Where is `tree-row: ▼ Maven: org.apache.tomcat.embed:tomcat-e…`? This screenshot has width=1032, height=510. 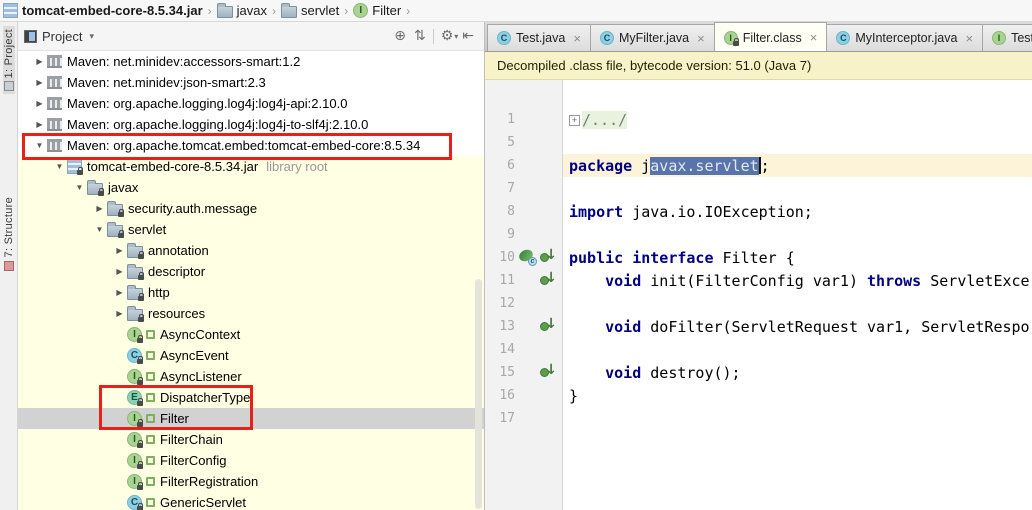 tree-row: ▼ Maven: org.apache.tomcat.embed:tomcat-e… is located at coordinates (251, 145).